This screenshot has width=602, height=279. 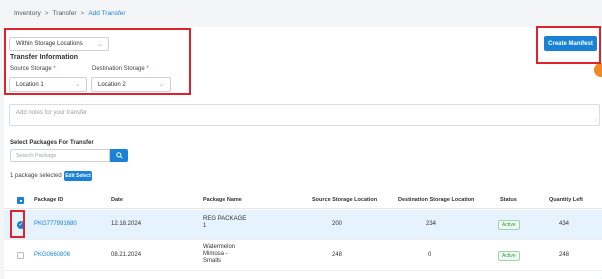 What do you see at coordinates (596, 121) in the screenshot?
I see `resize-grip-icon: ∕` at bounding box center [596, 121].